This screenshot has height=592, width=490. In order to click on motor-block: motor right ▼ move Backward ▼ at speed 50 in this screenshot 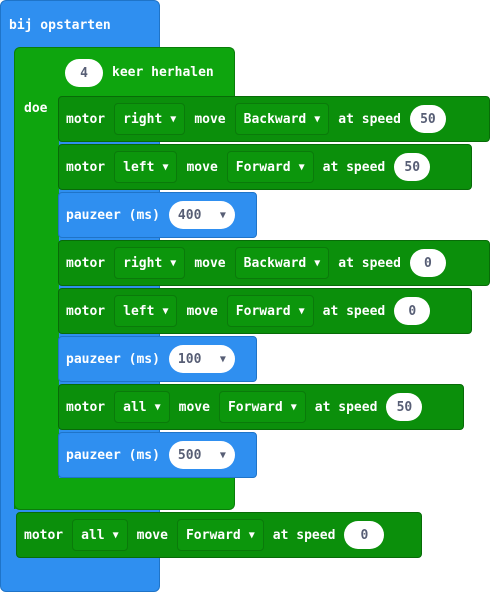, I will do `click(274, 119)`.